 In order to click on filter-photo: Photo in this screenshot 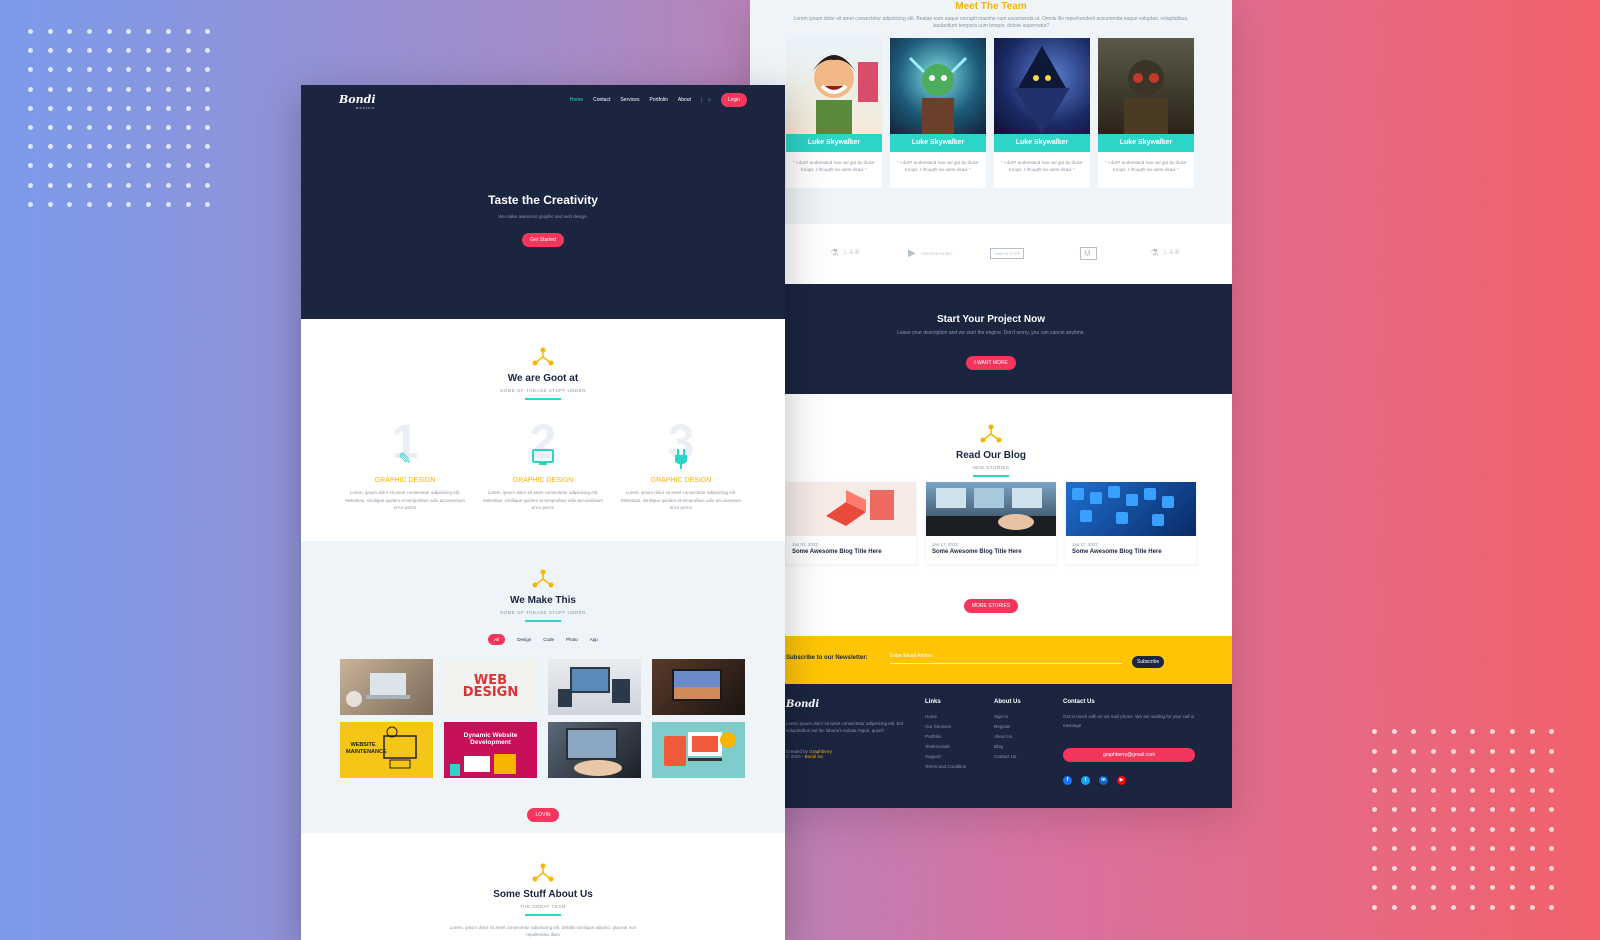, I will do `click(572, 639)`.